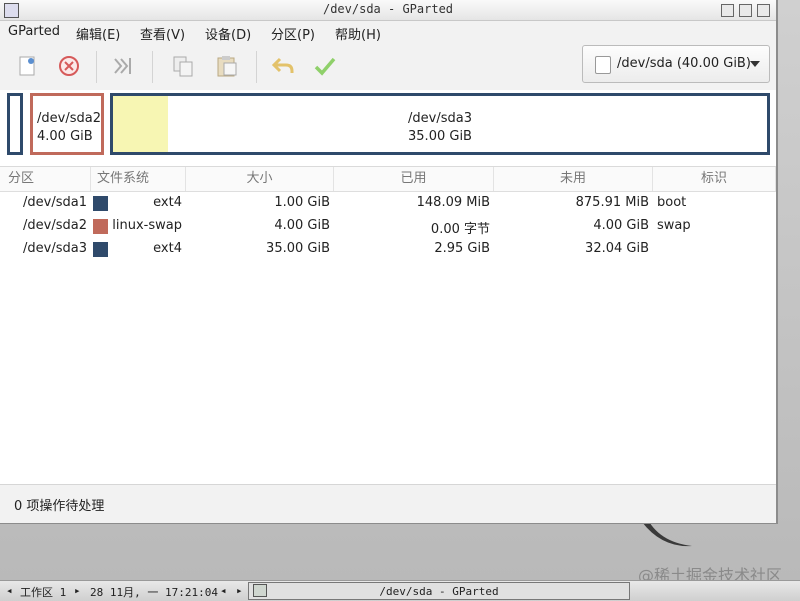 The height and width of the screenshot is (601, 800). I want to click on close-button, so click(763, 10).